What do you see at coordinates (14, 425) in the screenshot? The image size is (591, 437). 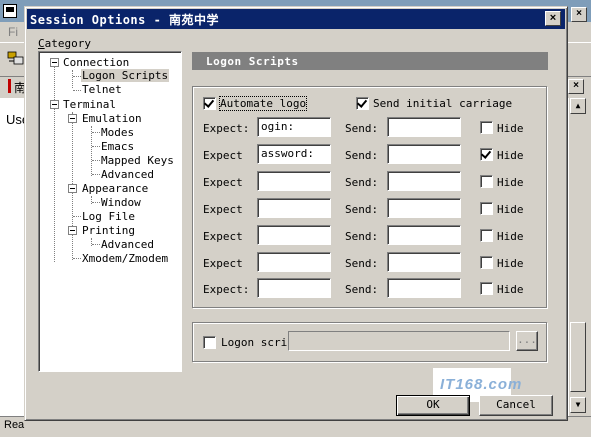 I see `status-text: Rea` at bounding box center [14, 425].